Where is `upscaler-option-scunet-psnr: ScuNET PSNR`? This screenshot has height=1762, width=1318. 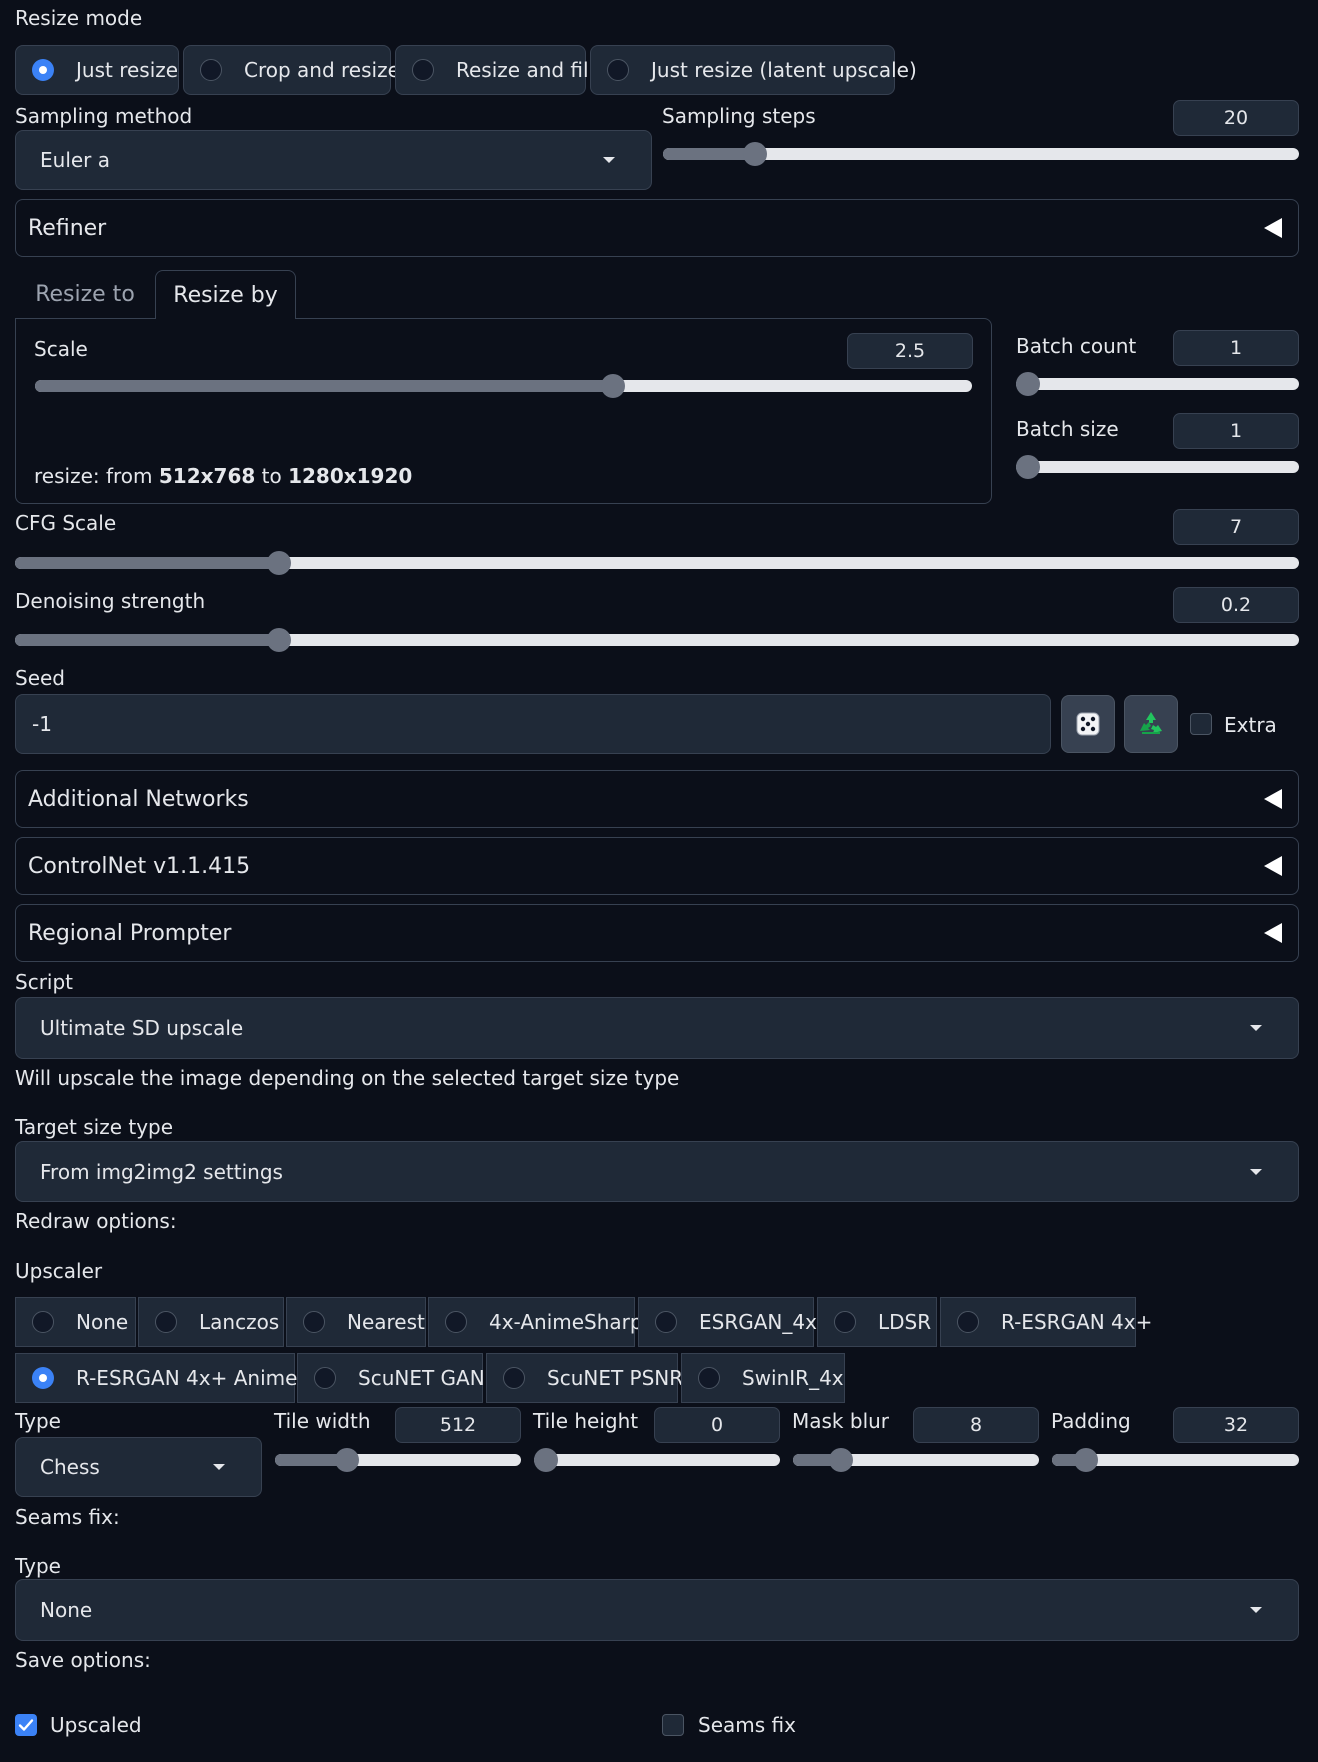
upscaler-option-scunet-psnr: ScuNET PSNR is located at coordinates (584, 1378).